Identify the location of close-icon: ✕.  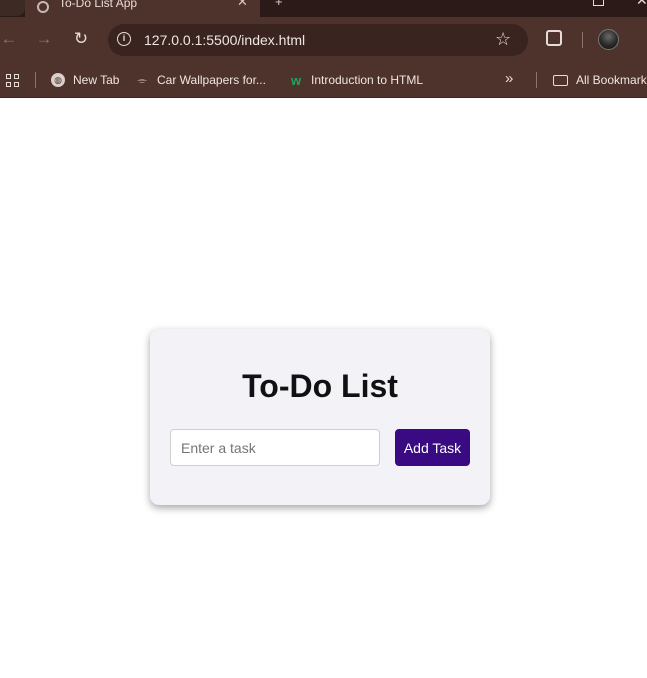
(242, 5).